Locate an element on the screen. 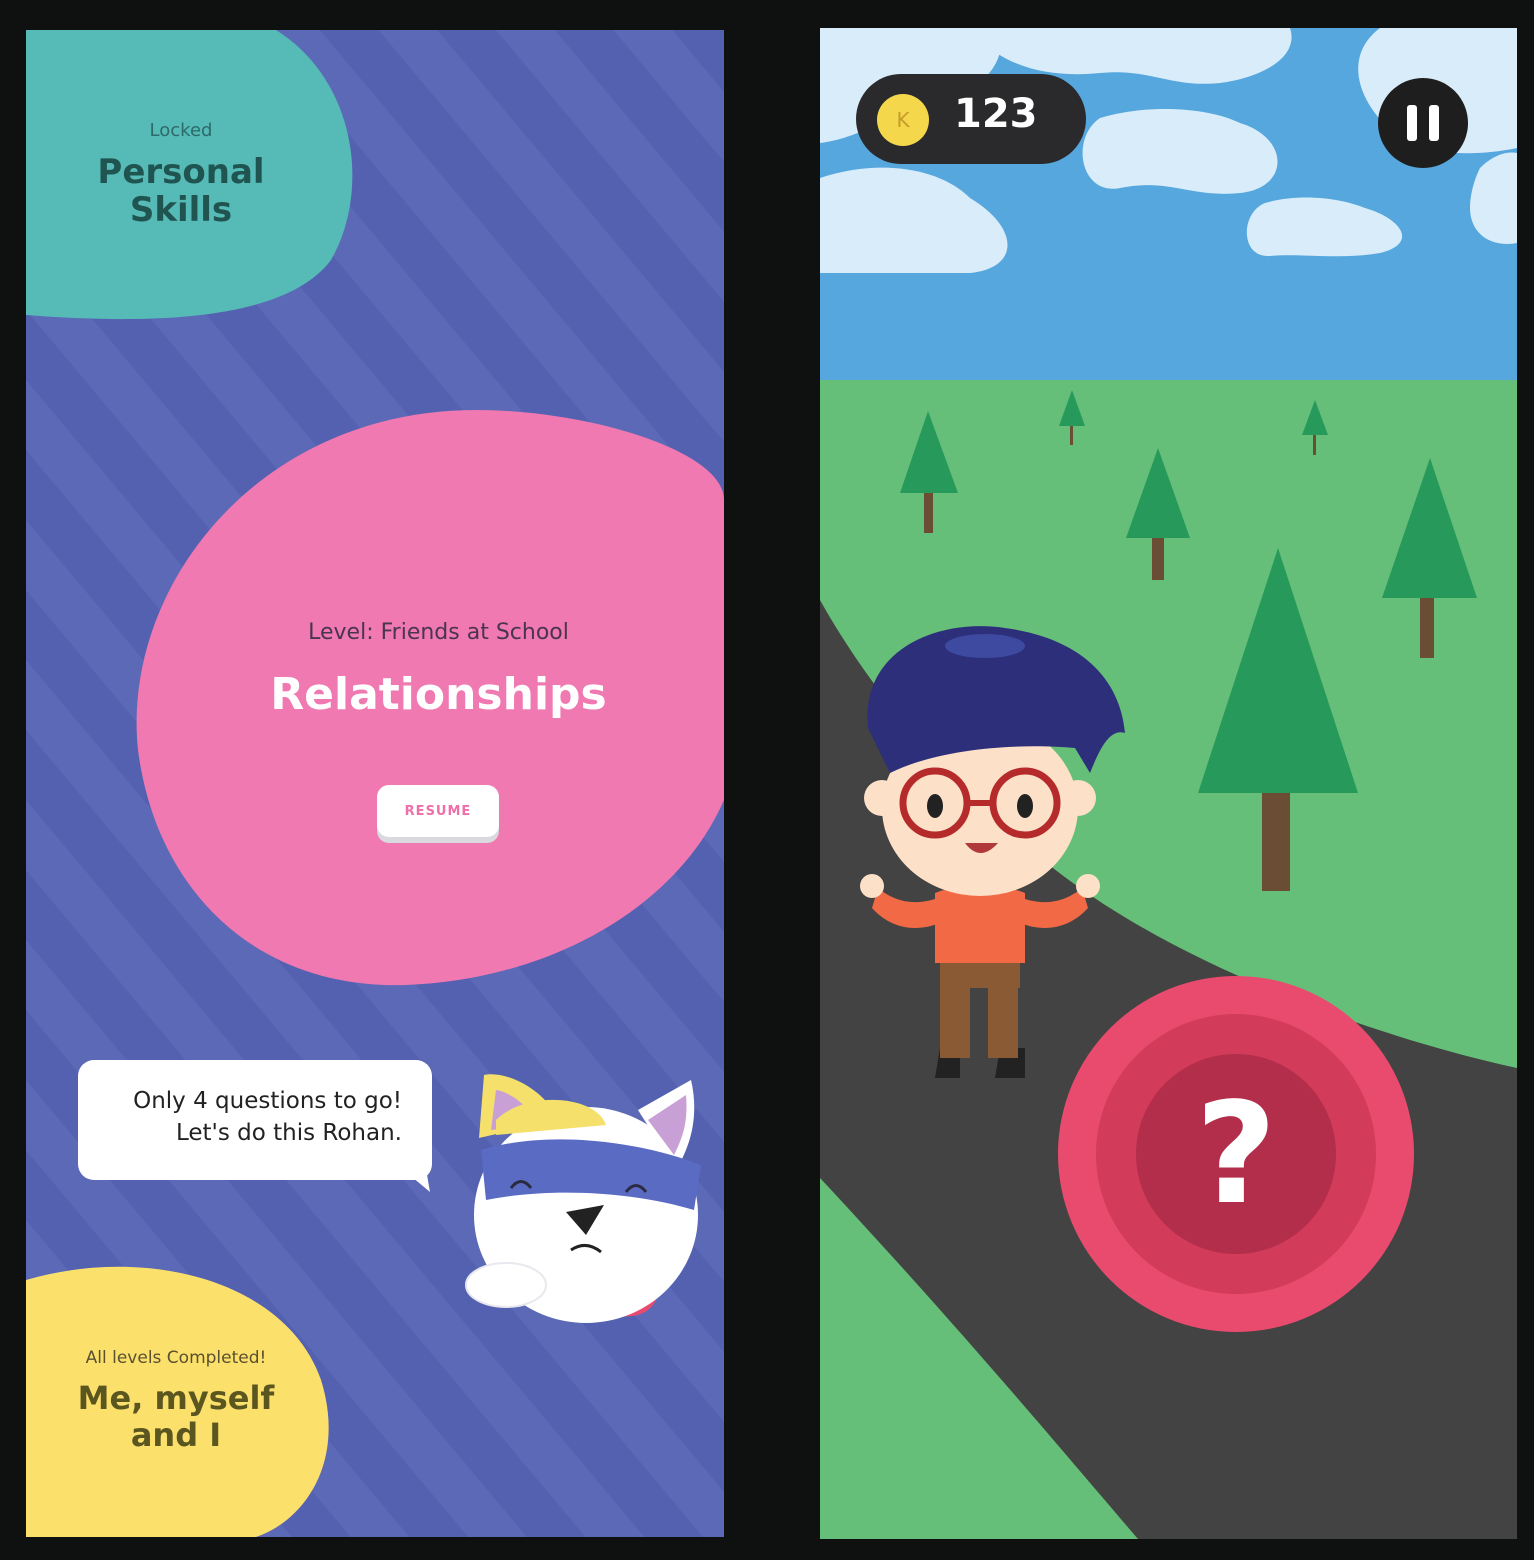 The height and width of the screenshot is (1560, 1534). completed-title-line1: Me, myself is located at coordinates (176, 1398).